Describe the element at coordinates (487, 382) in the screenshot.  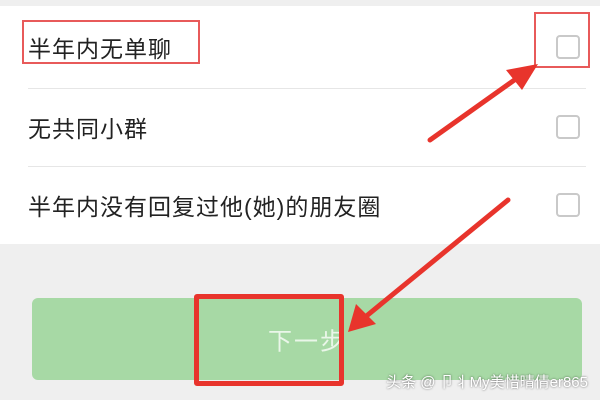
I see `watermark-text: 头条 @ 卩丬My美惜晴倩er865` at that location.